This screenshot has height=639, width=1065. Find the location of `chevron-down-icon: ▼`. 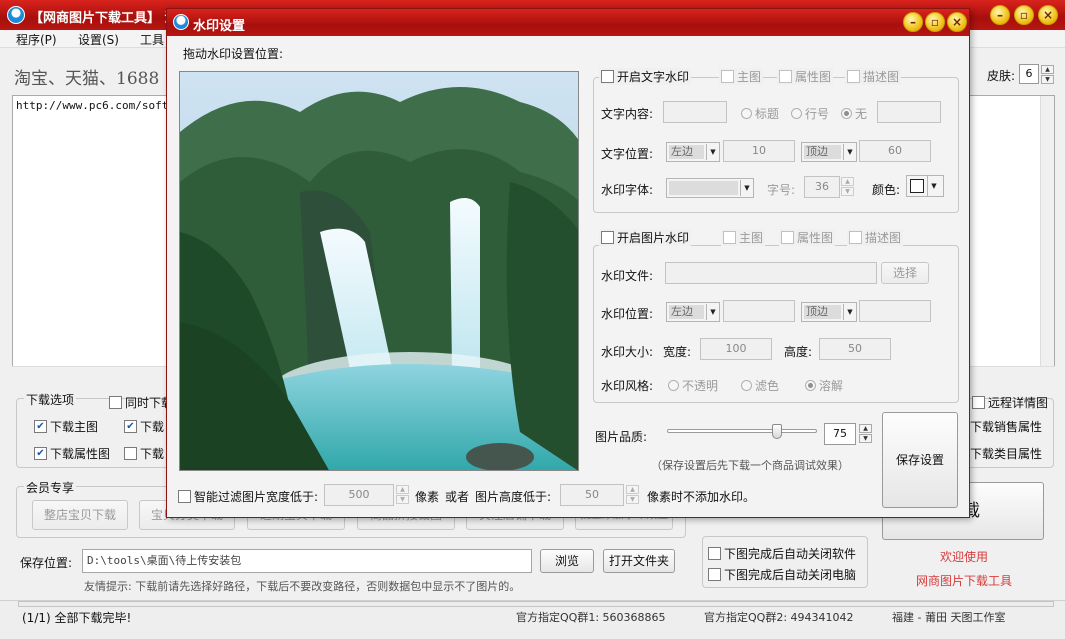

chevron-down-icon: ▼ is located at coordinates (849, 152).